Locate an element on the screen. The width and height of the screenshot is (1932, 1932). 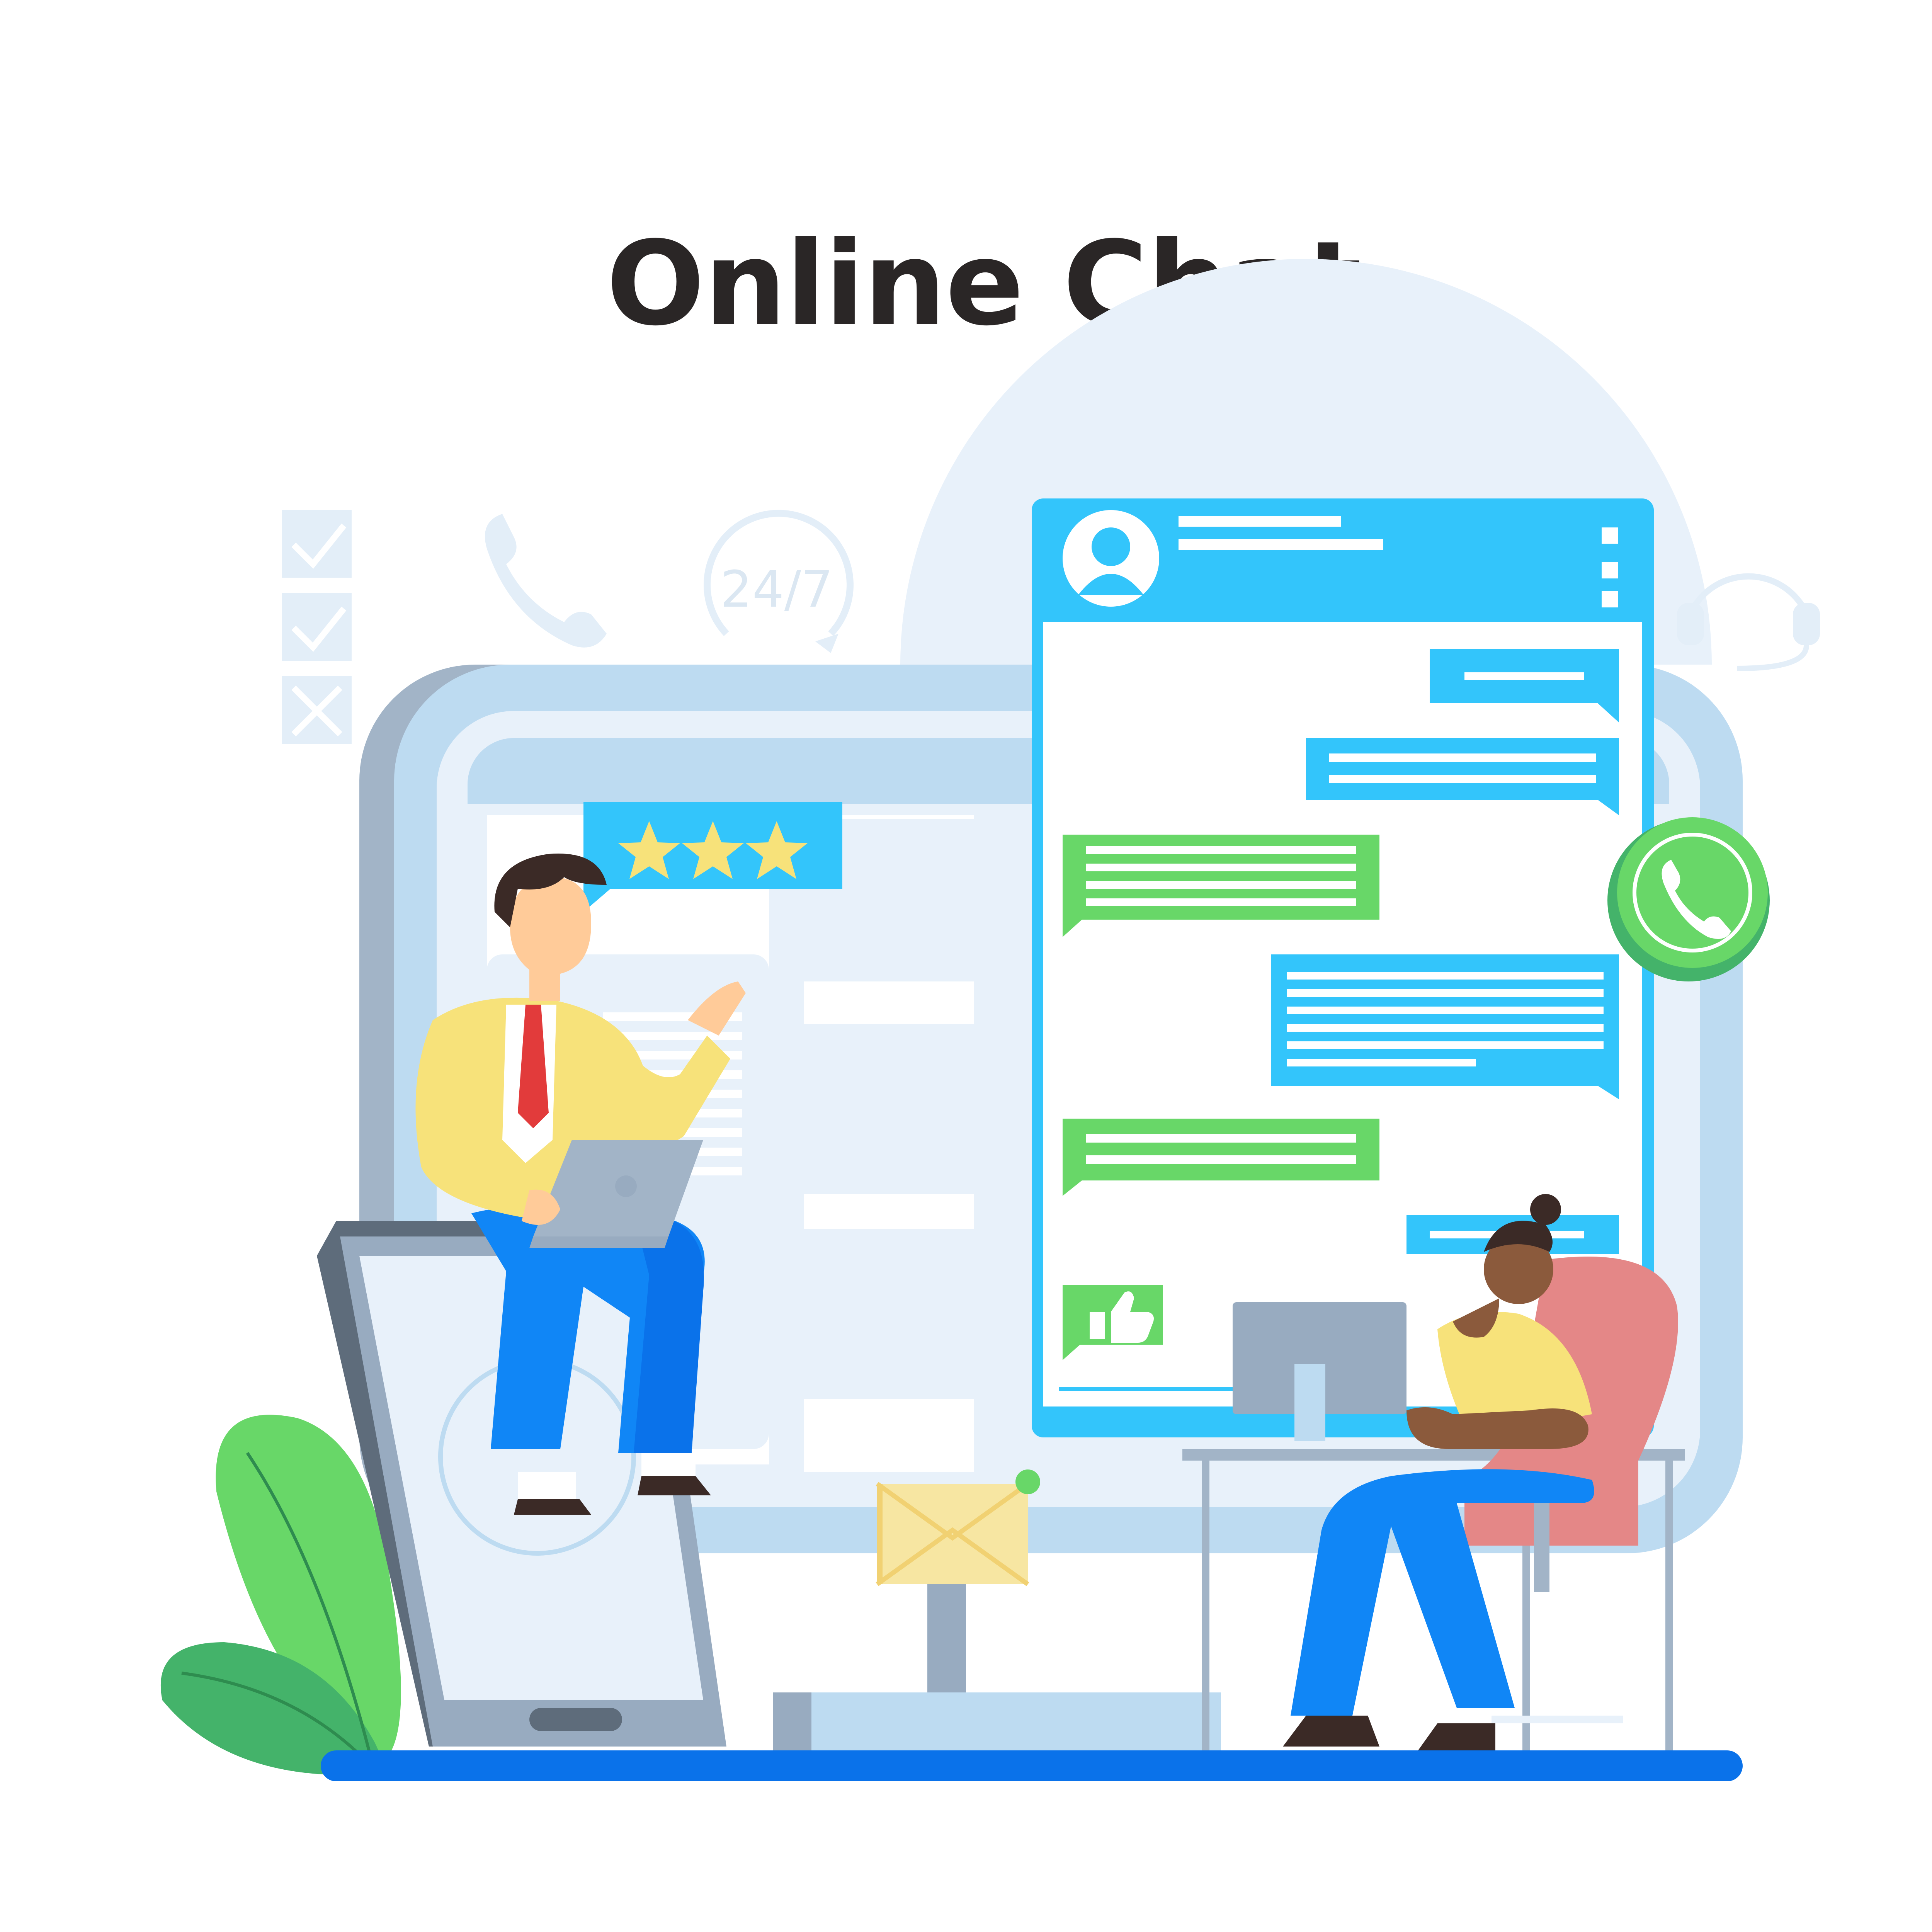
more-menu-icon is located at coordinates (1610, 567).